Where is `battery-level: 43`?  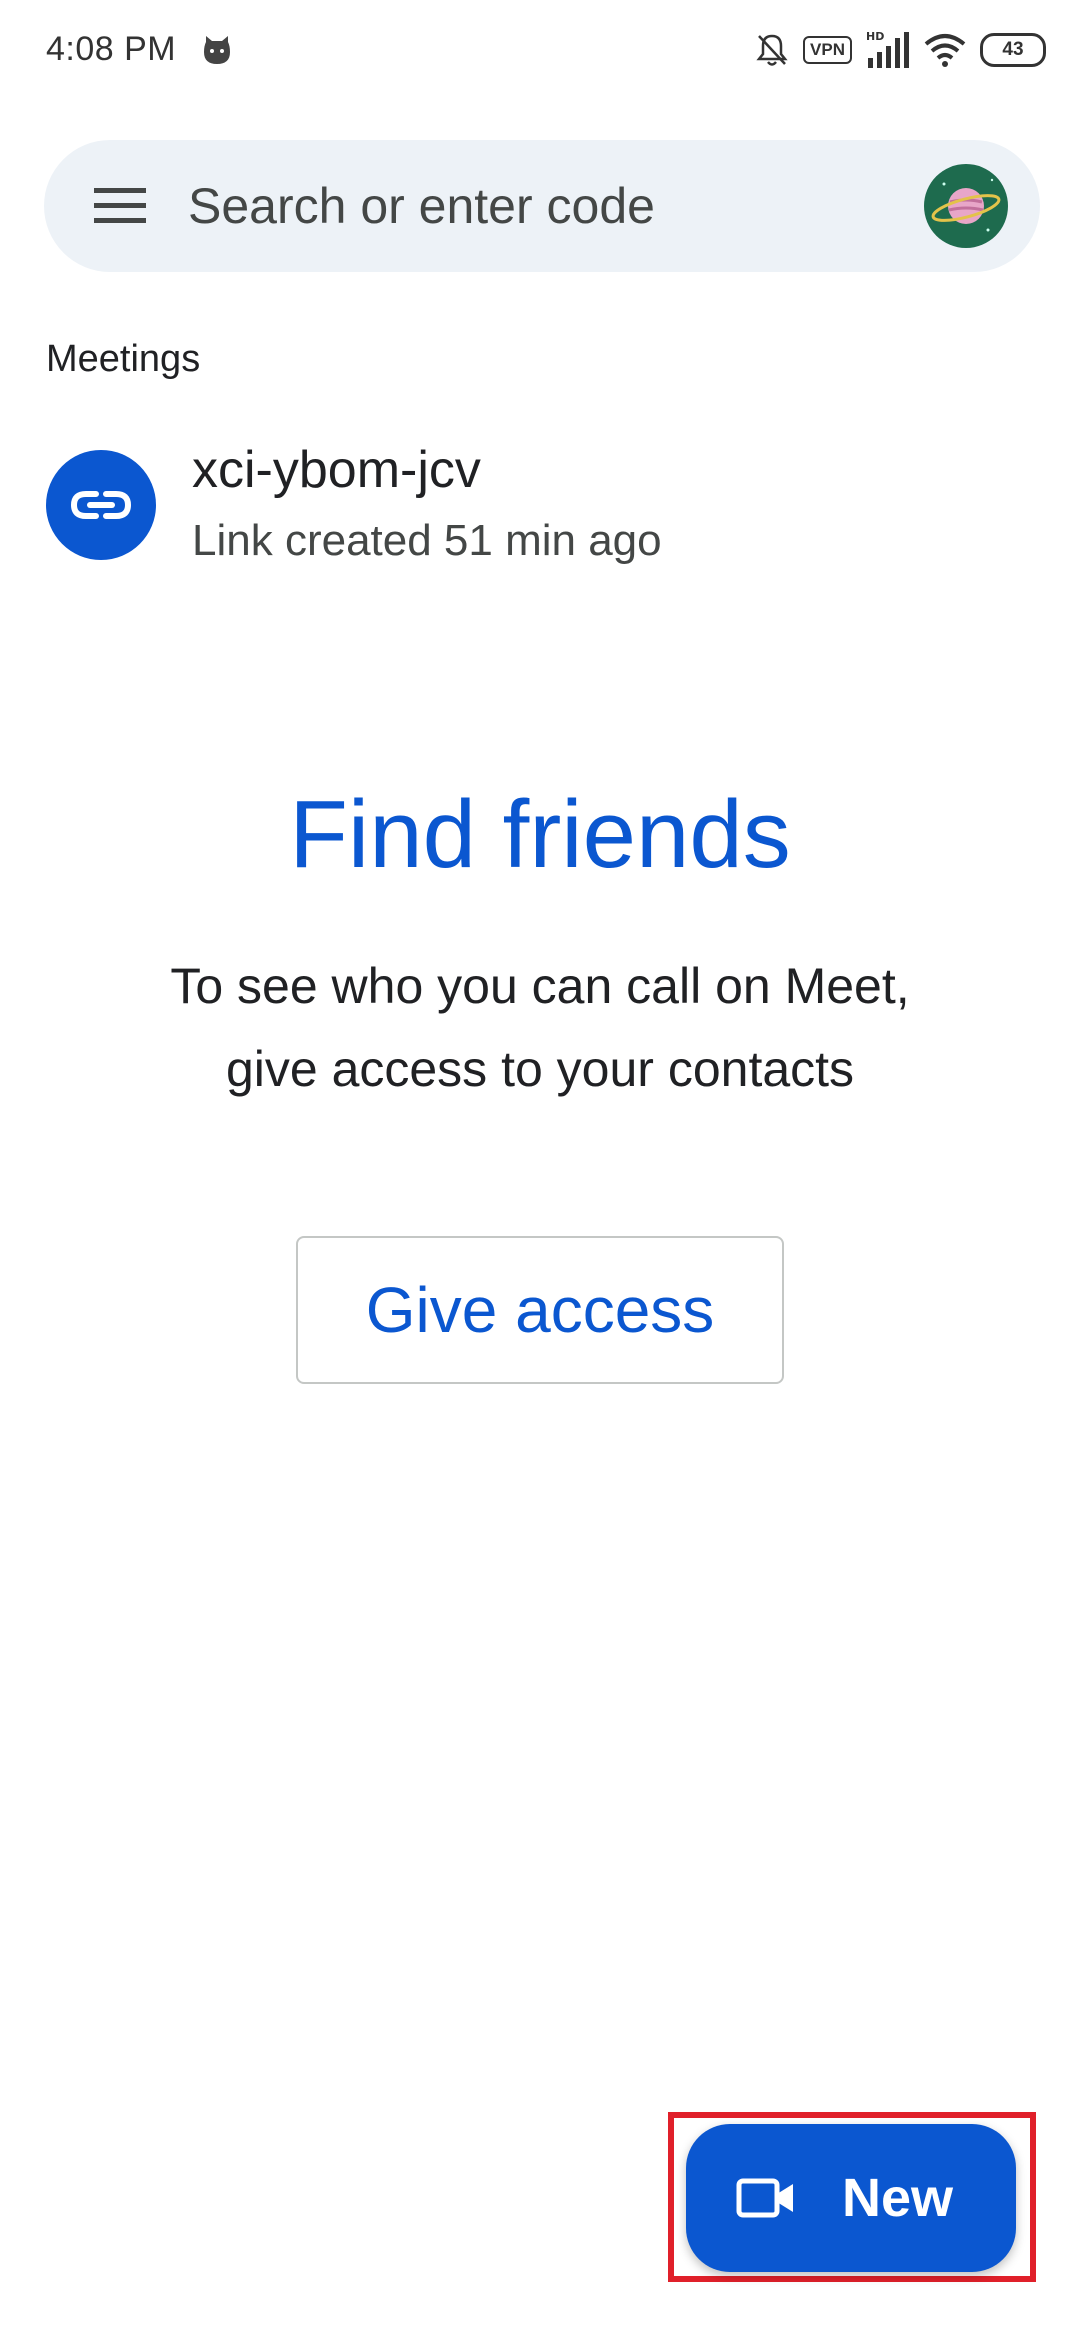 battery-level: 43 is located at coordinates (1013, 49).